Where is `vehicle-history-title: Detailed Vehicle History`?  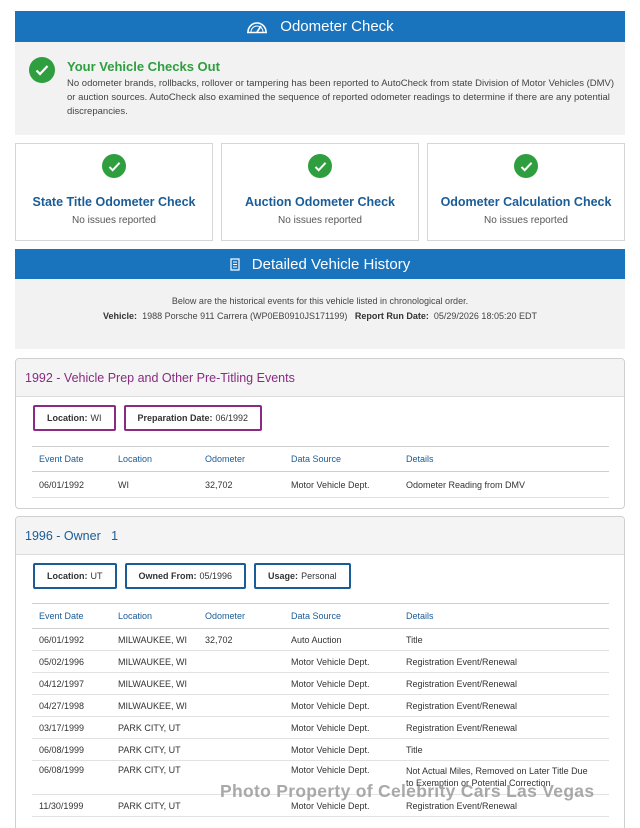 vehicle-history-title: Detailed Vehicle History is located at coordinates (331, 264).